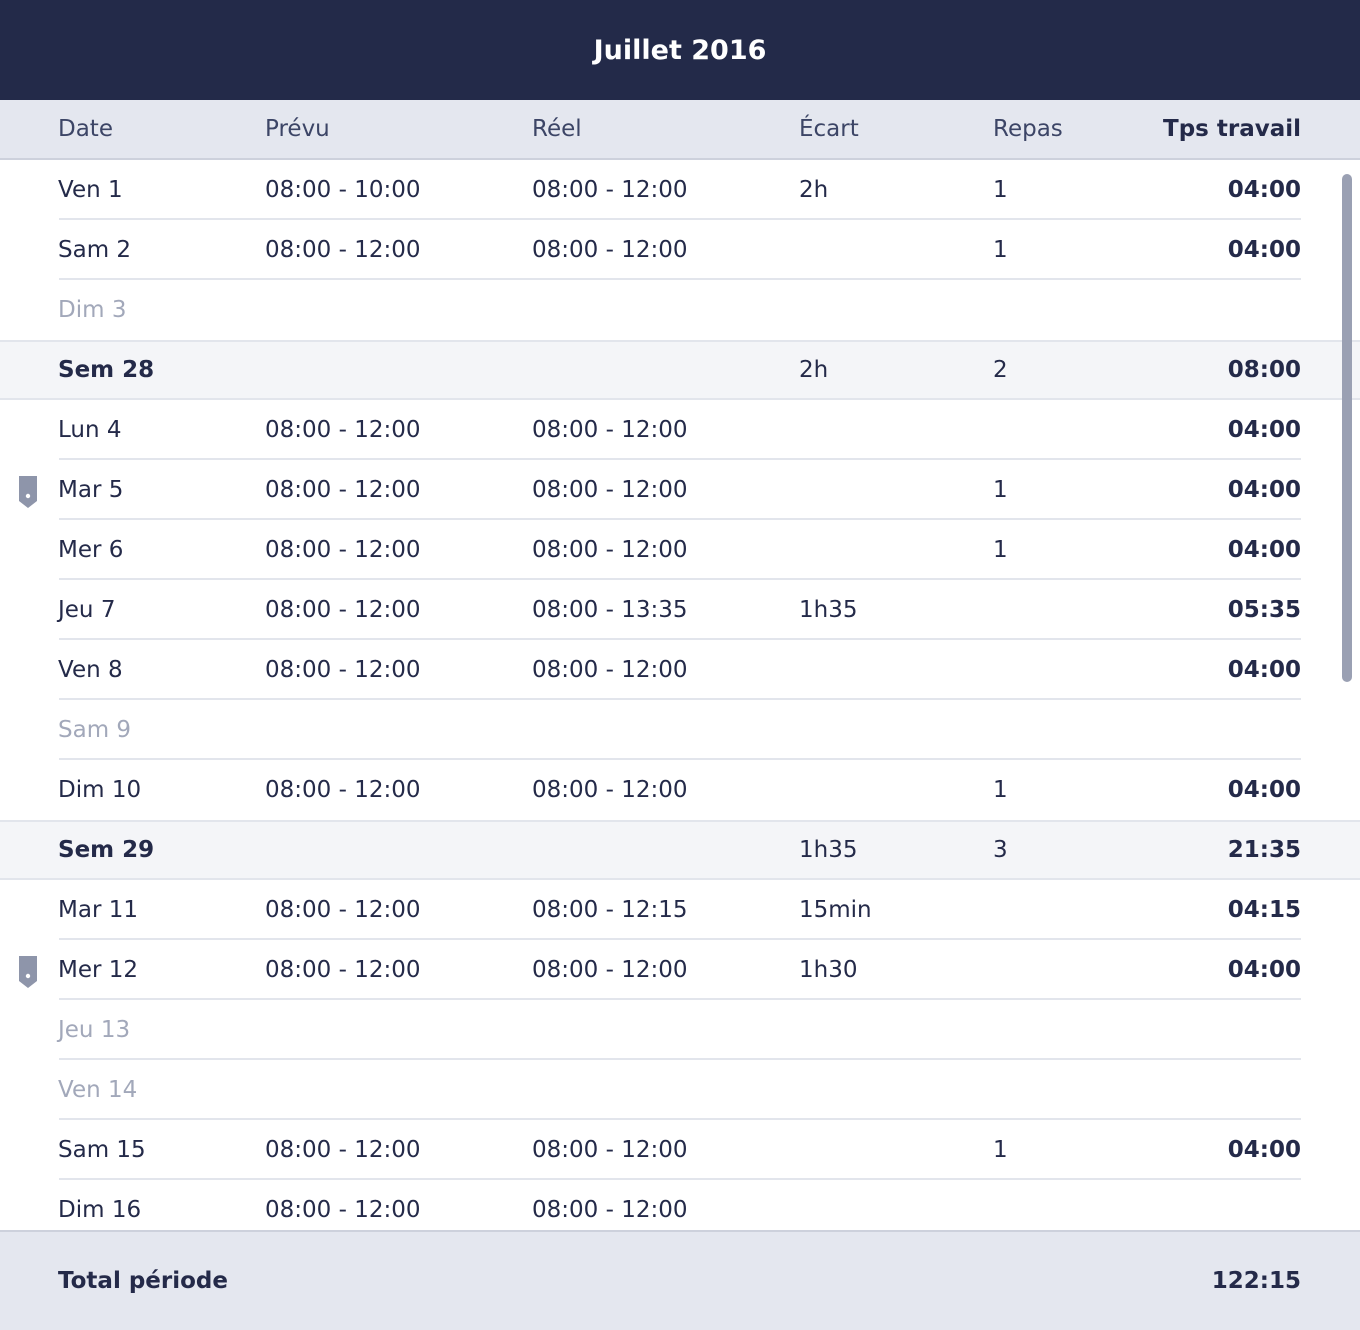  What do you see at coordinates (835, 910) in the screenshot?
I see `cell-ecart: 15min` at bounding box center [835, 910].